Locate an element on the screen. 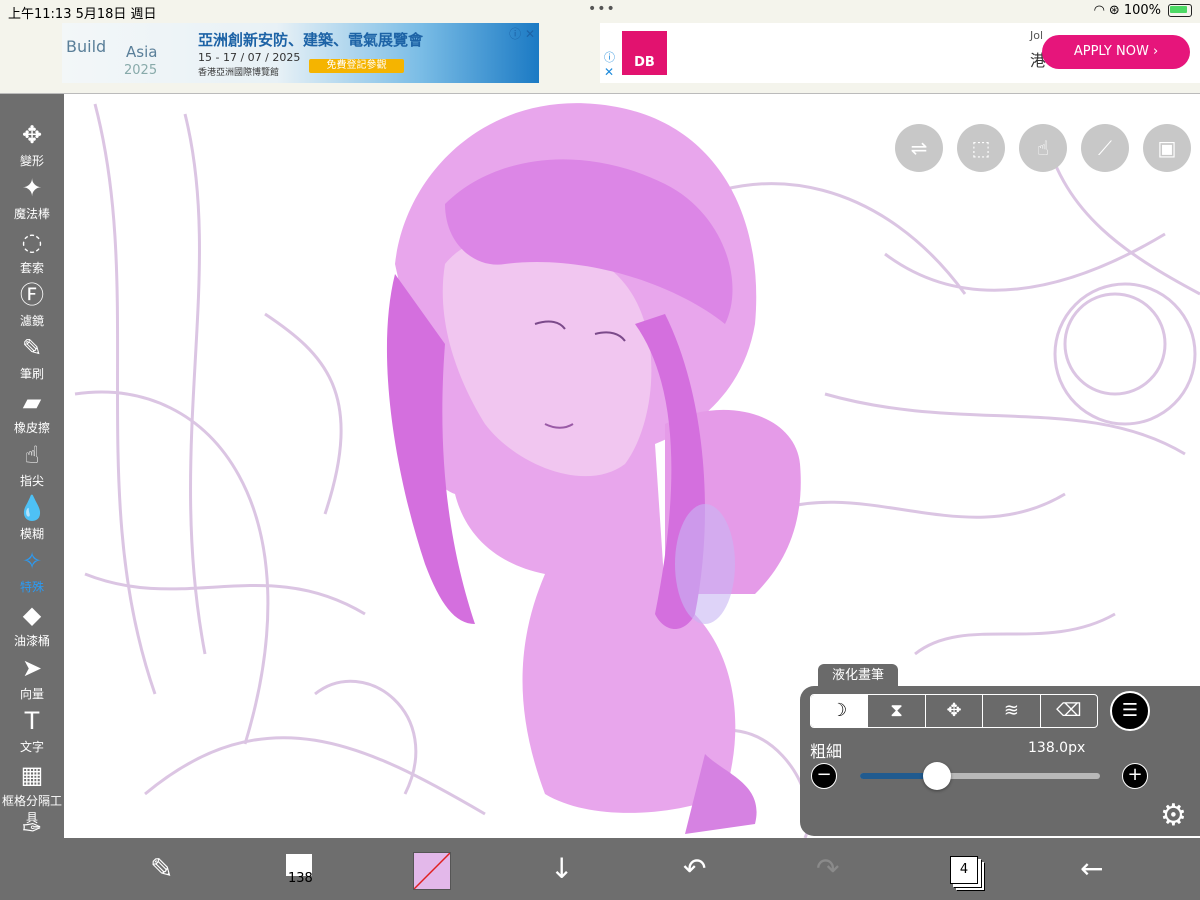 The height and width of the screenshot is (900, 1200). wifi-icon: ◠ is located at coordinates (1099, 10).